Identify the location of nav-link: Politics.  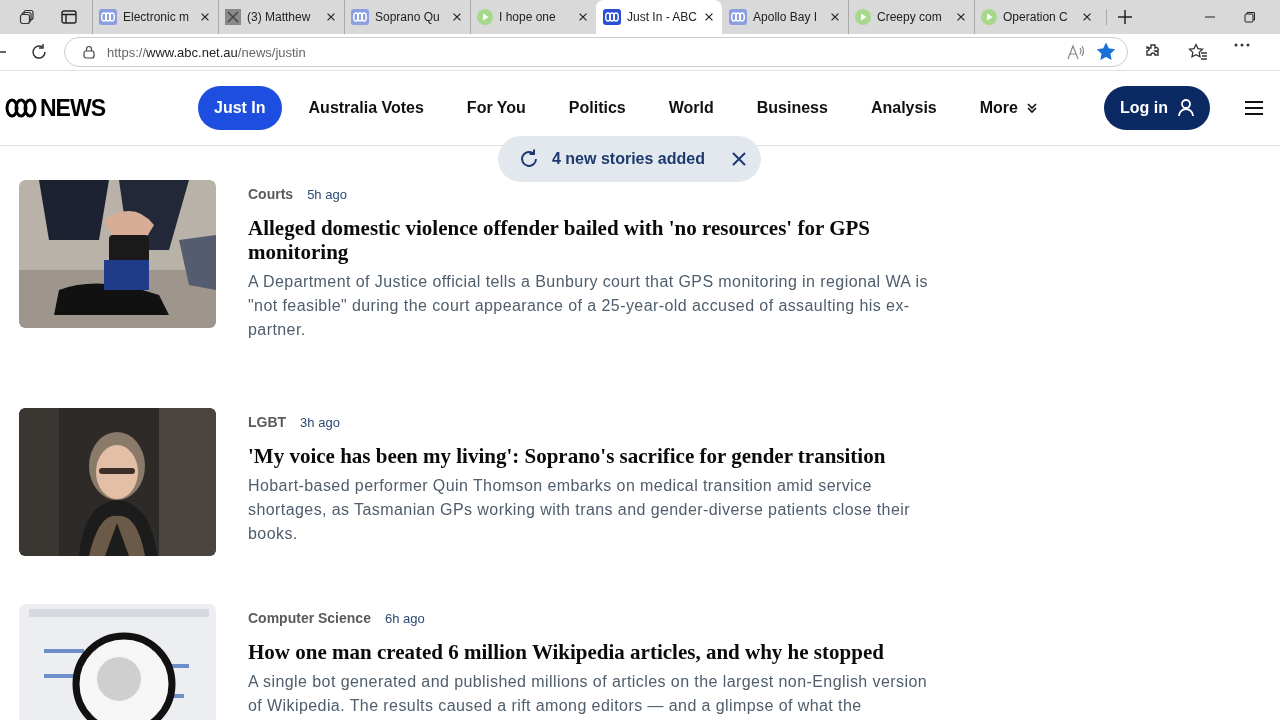
(597, 108).